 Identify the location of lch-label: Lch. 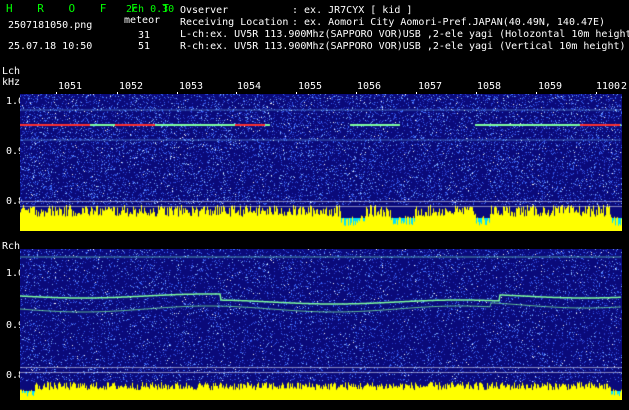
(11, 71).